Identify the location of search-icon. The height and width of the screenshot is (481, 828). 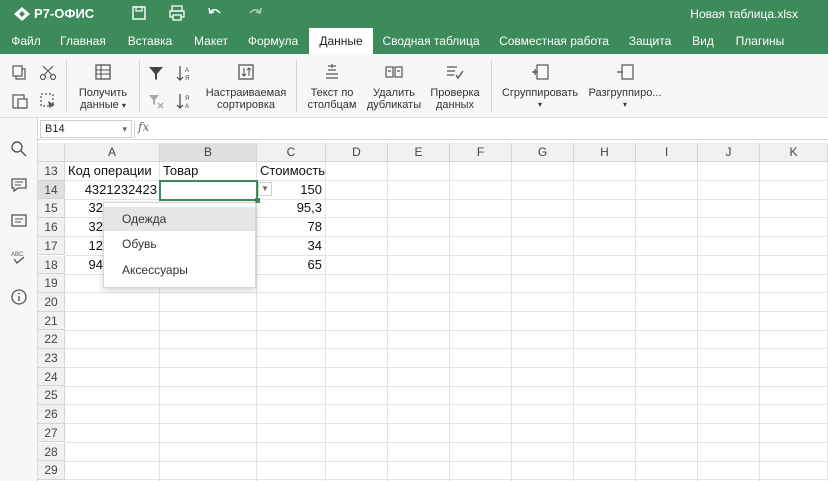
(19, 149).